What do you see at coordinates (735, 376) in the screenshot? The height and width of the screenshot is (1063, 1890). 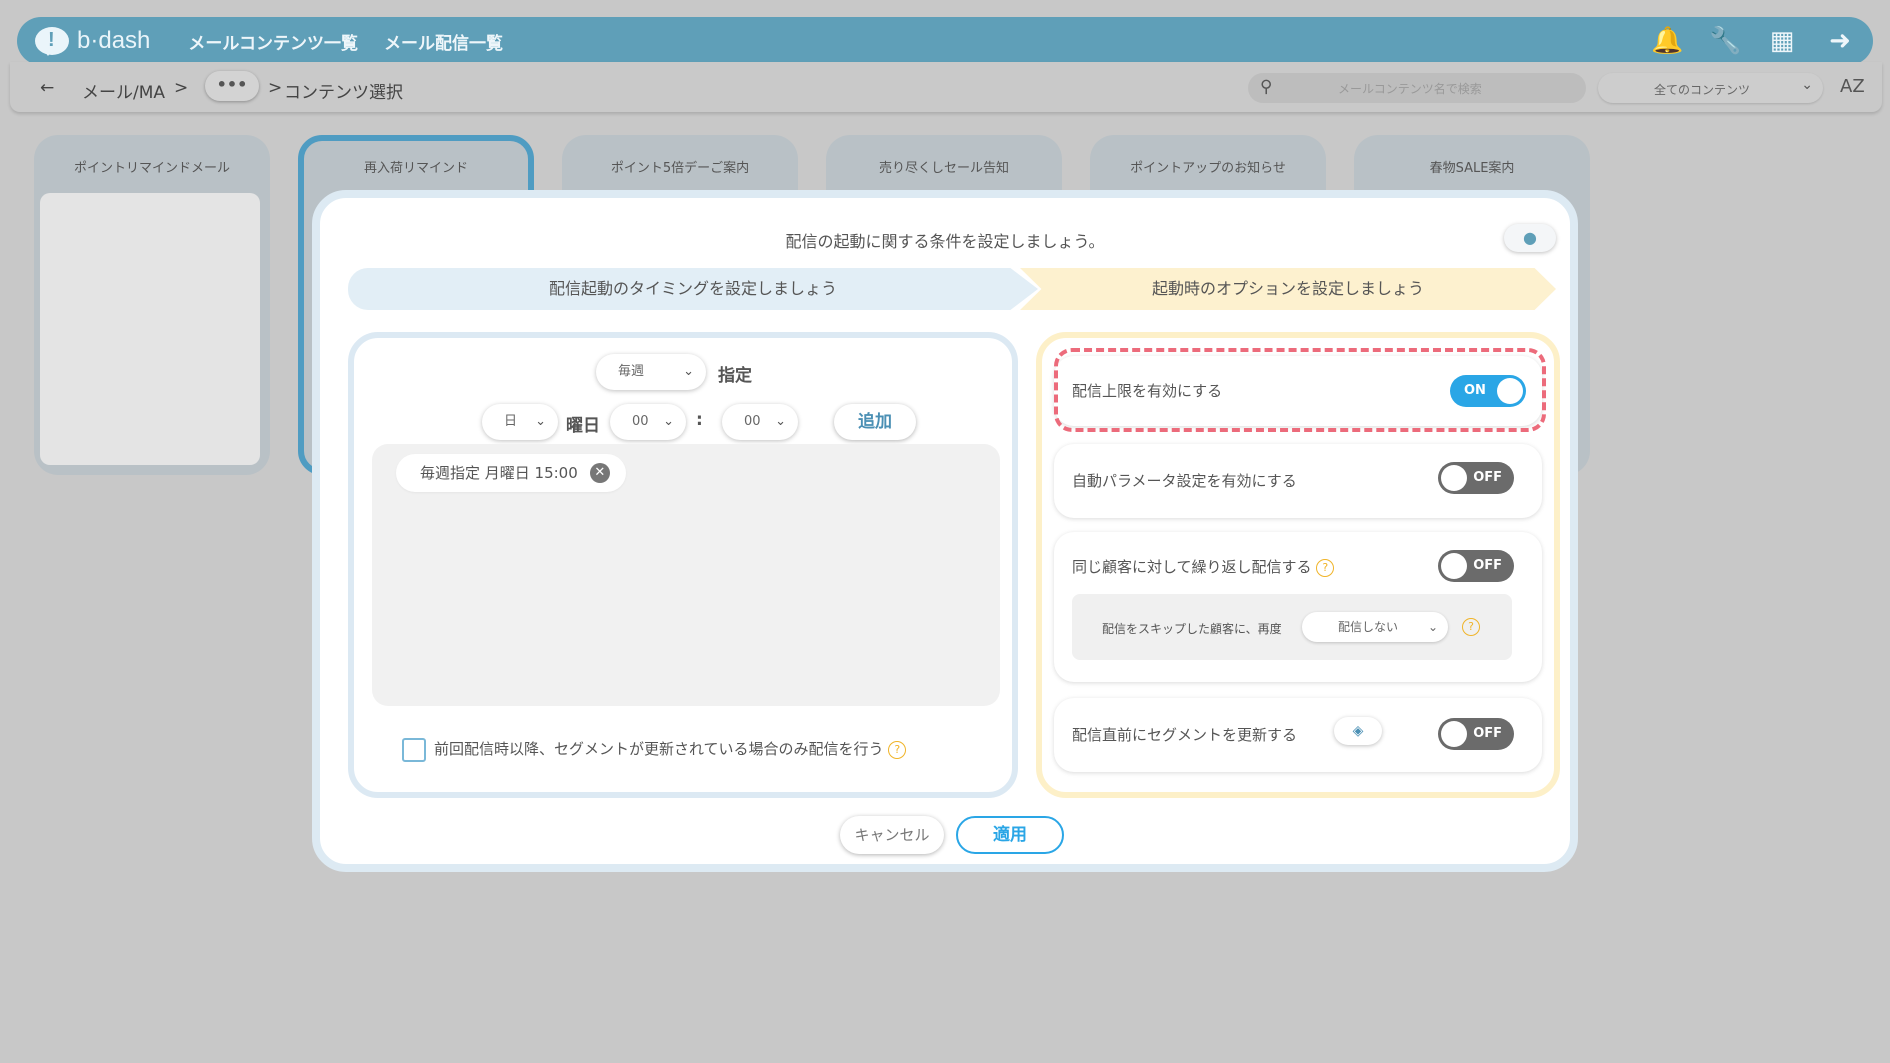 I see `frequency-suffix: 指定` at bounding box center [735, 376].